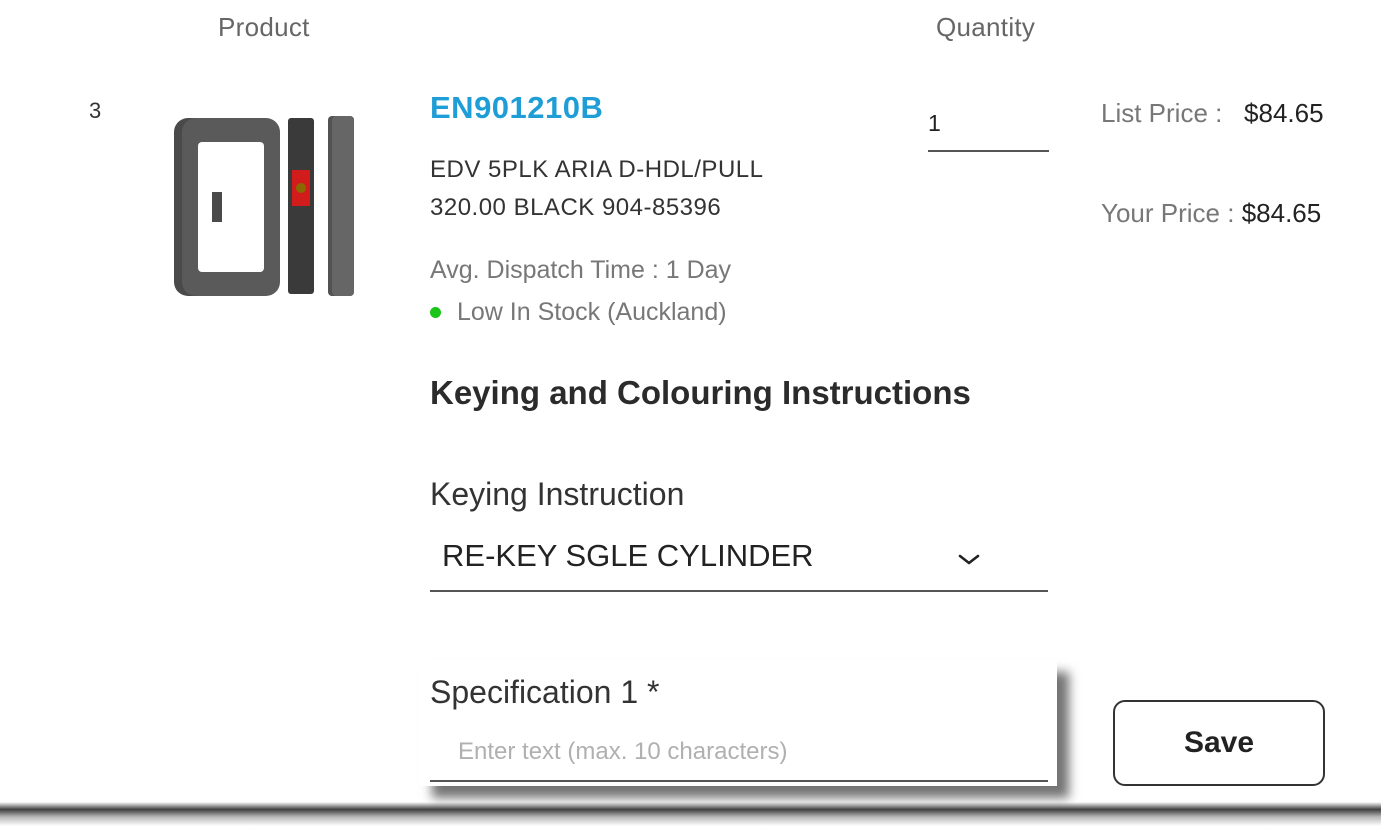 Image resolution: width=1381 pixels, height=826 pixels. I want to click on product-description-line1: EDV 5PLK ARIA D-HDL/PULL, so click(597, 169).